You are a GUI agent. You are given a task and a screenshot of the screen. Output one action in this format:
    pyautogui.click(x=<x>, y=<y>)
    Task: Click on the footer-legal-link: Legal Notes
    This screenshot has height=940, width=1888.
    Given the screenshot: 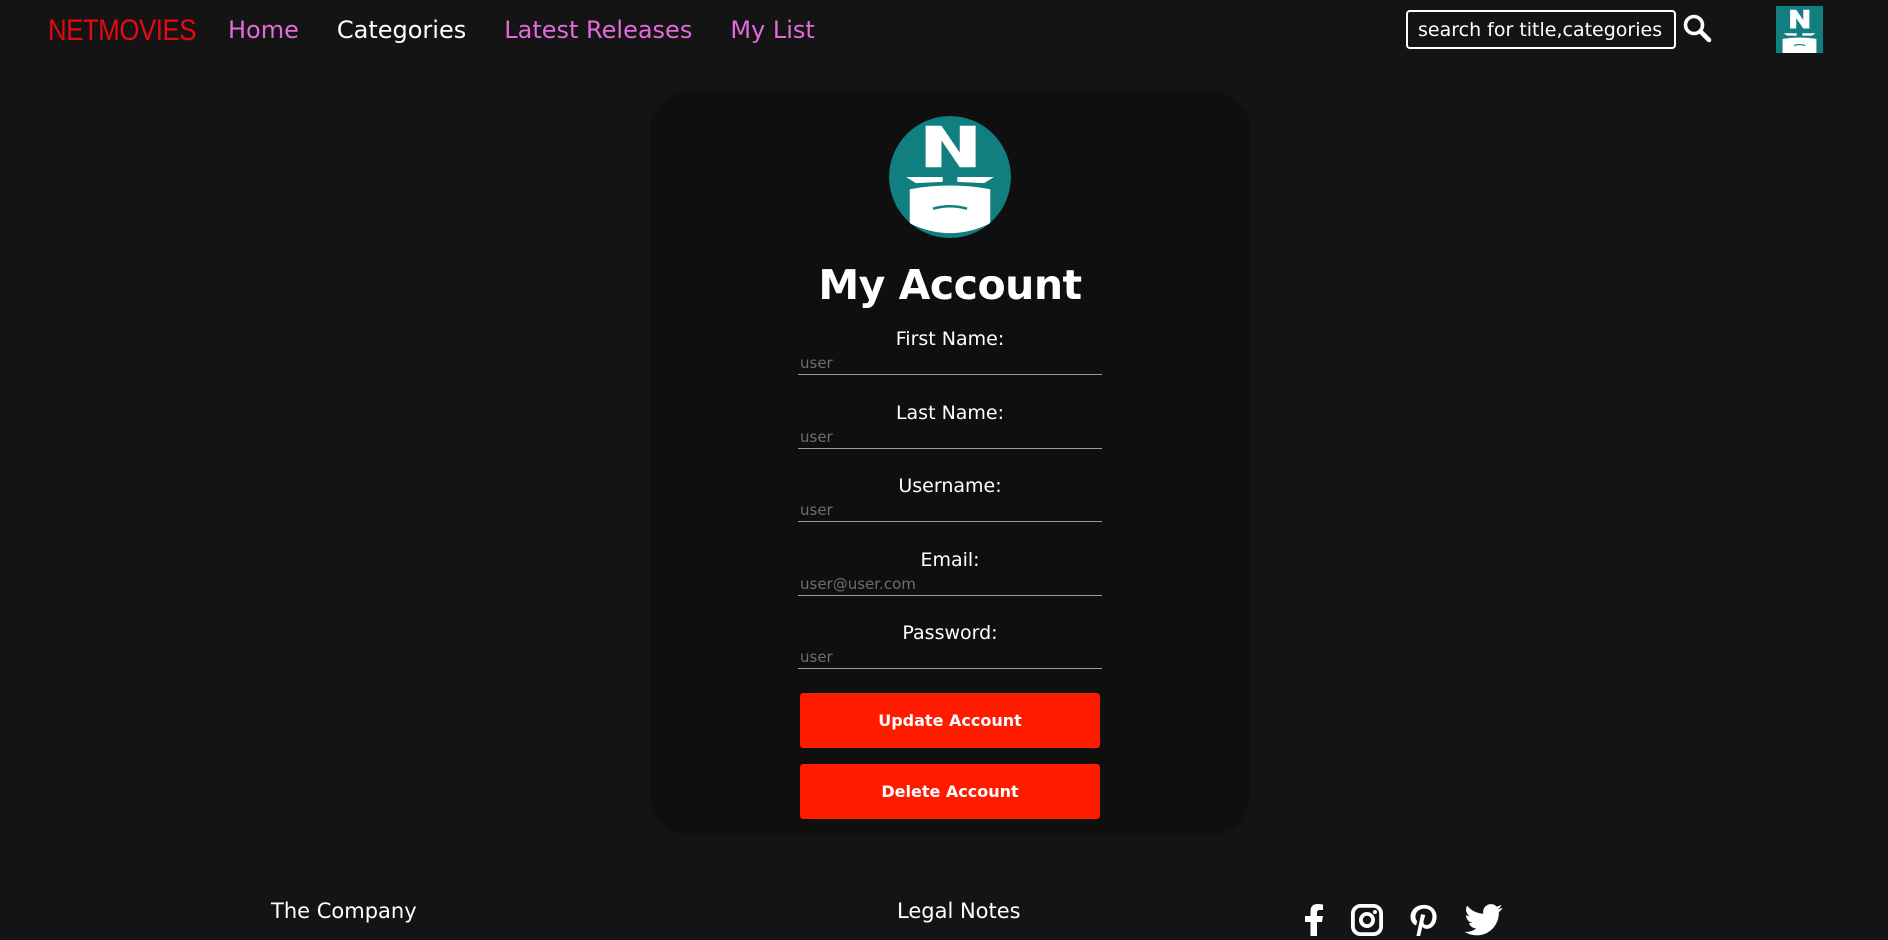 What is the action you would take?
    pyautogui.click(x=959, y=911)
    